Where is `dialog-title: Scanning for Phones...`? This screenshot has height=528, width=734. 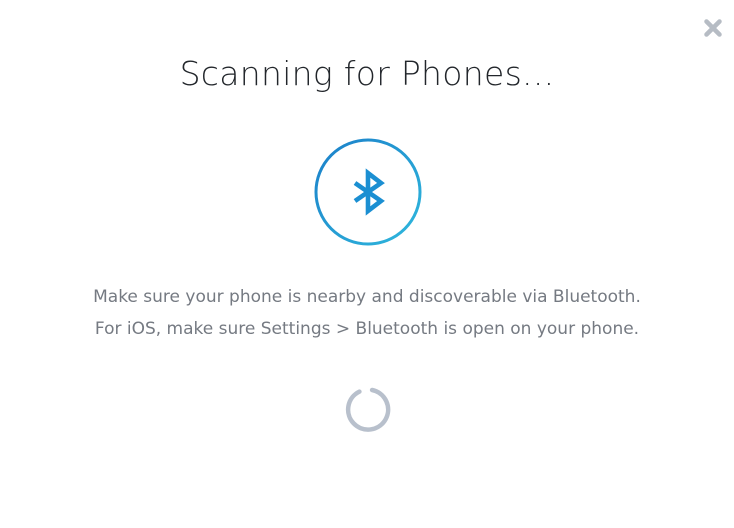
dialog-title: Scanning for Phones... is located at coordinates (367, 73).